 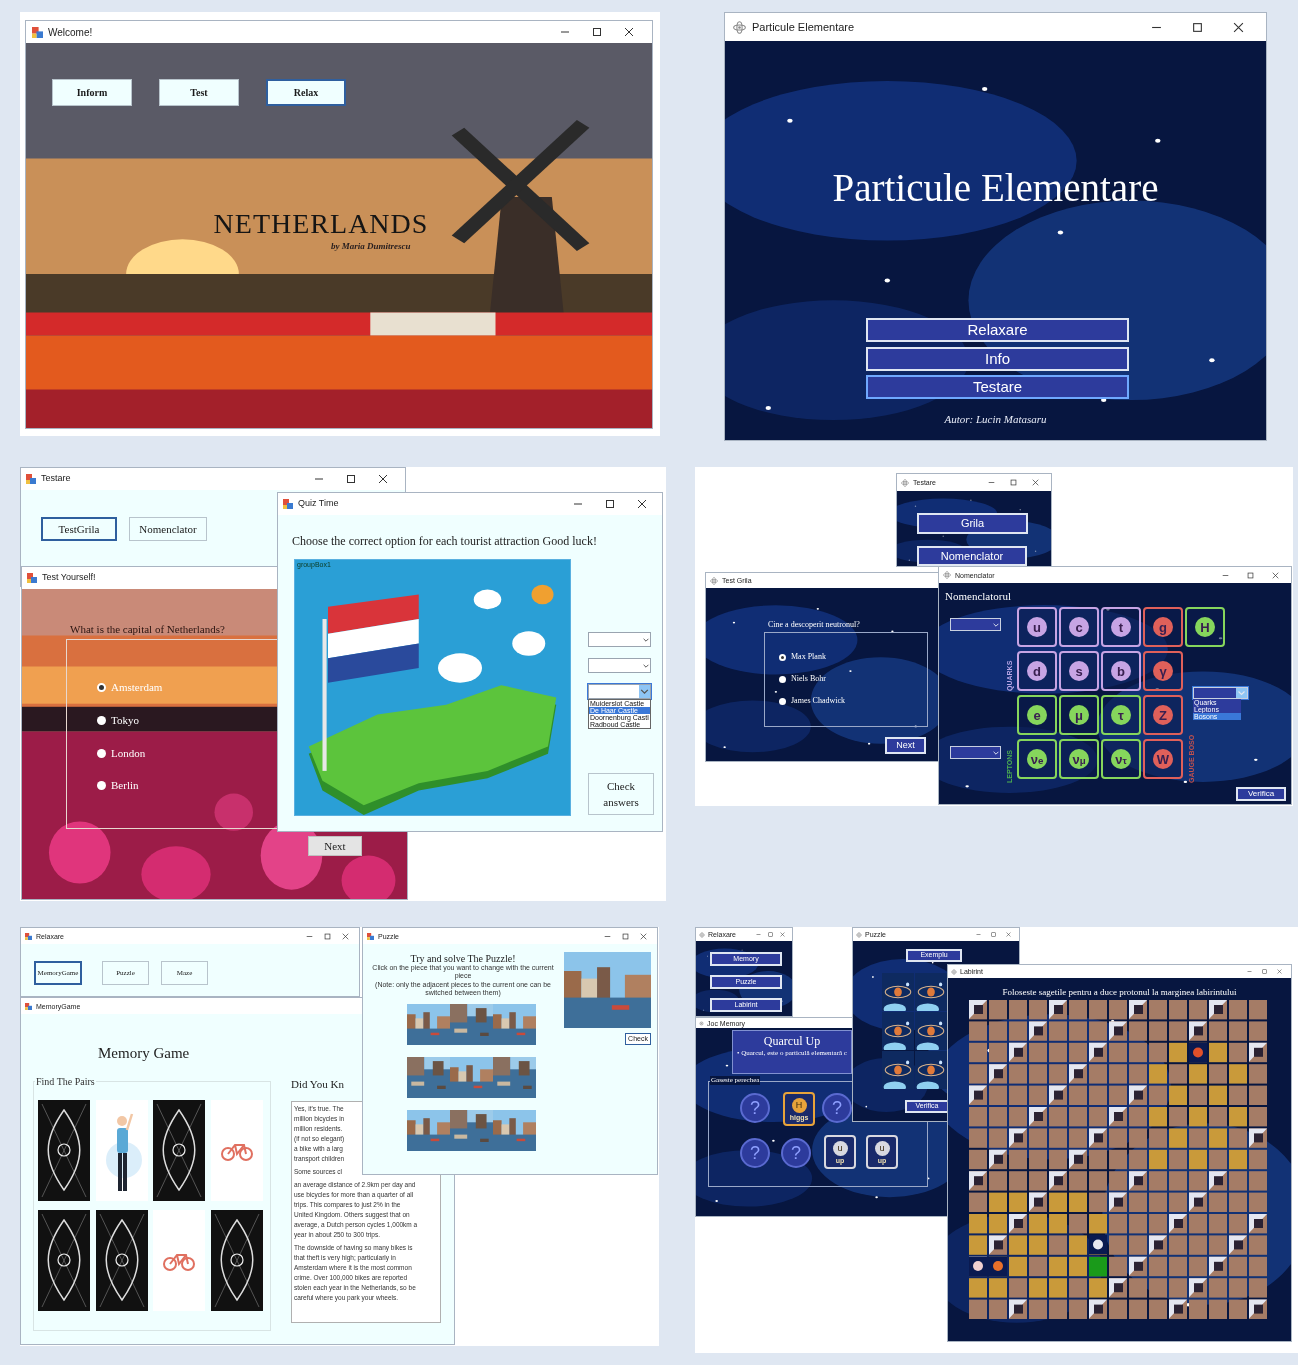 I want to click on radio-option: James Chadwick, so click(x=812, y=701).